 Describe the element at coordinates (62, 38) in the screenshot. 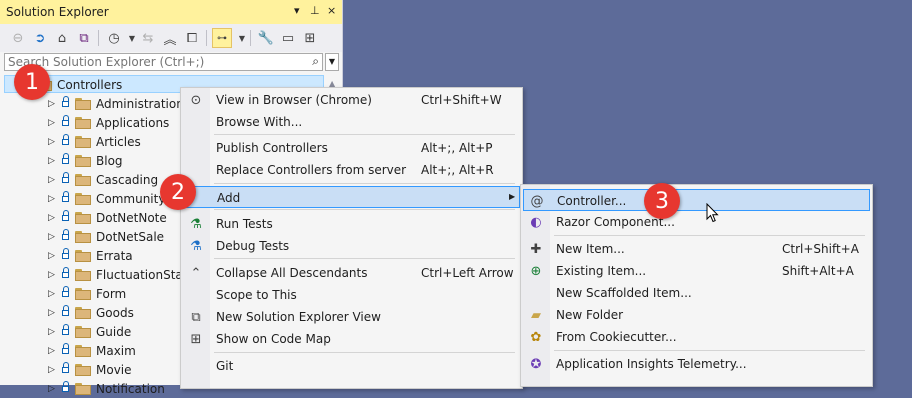

I see `home-icon: ⌂` at that location.